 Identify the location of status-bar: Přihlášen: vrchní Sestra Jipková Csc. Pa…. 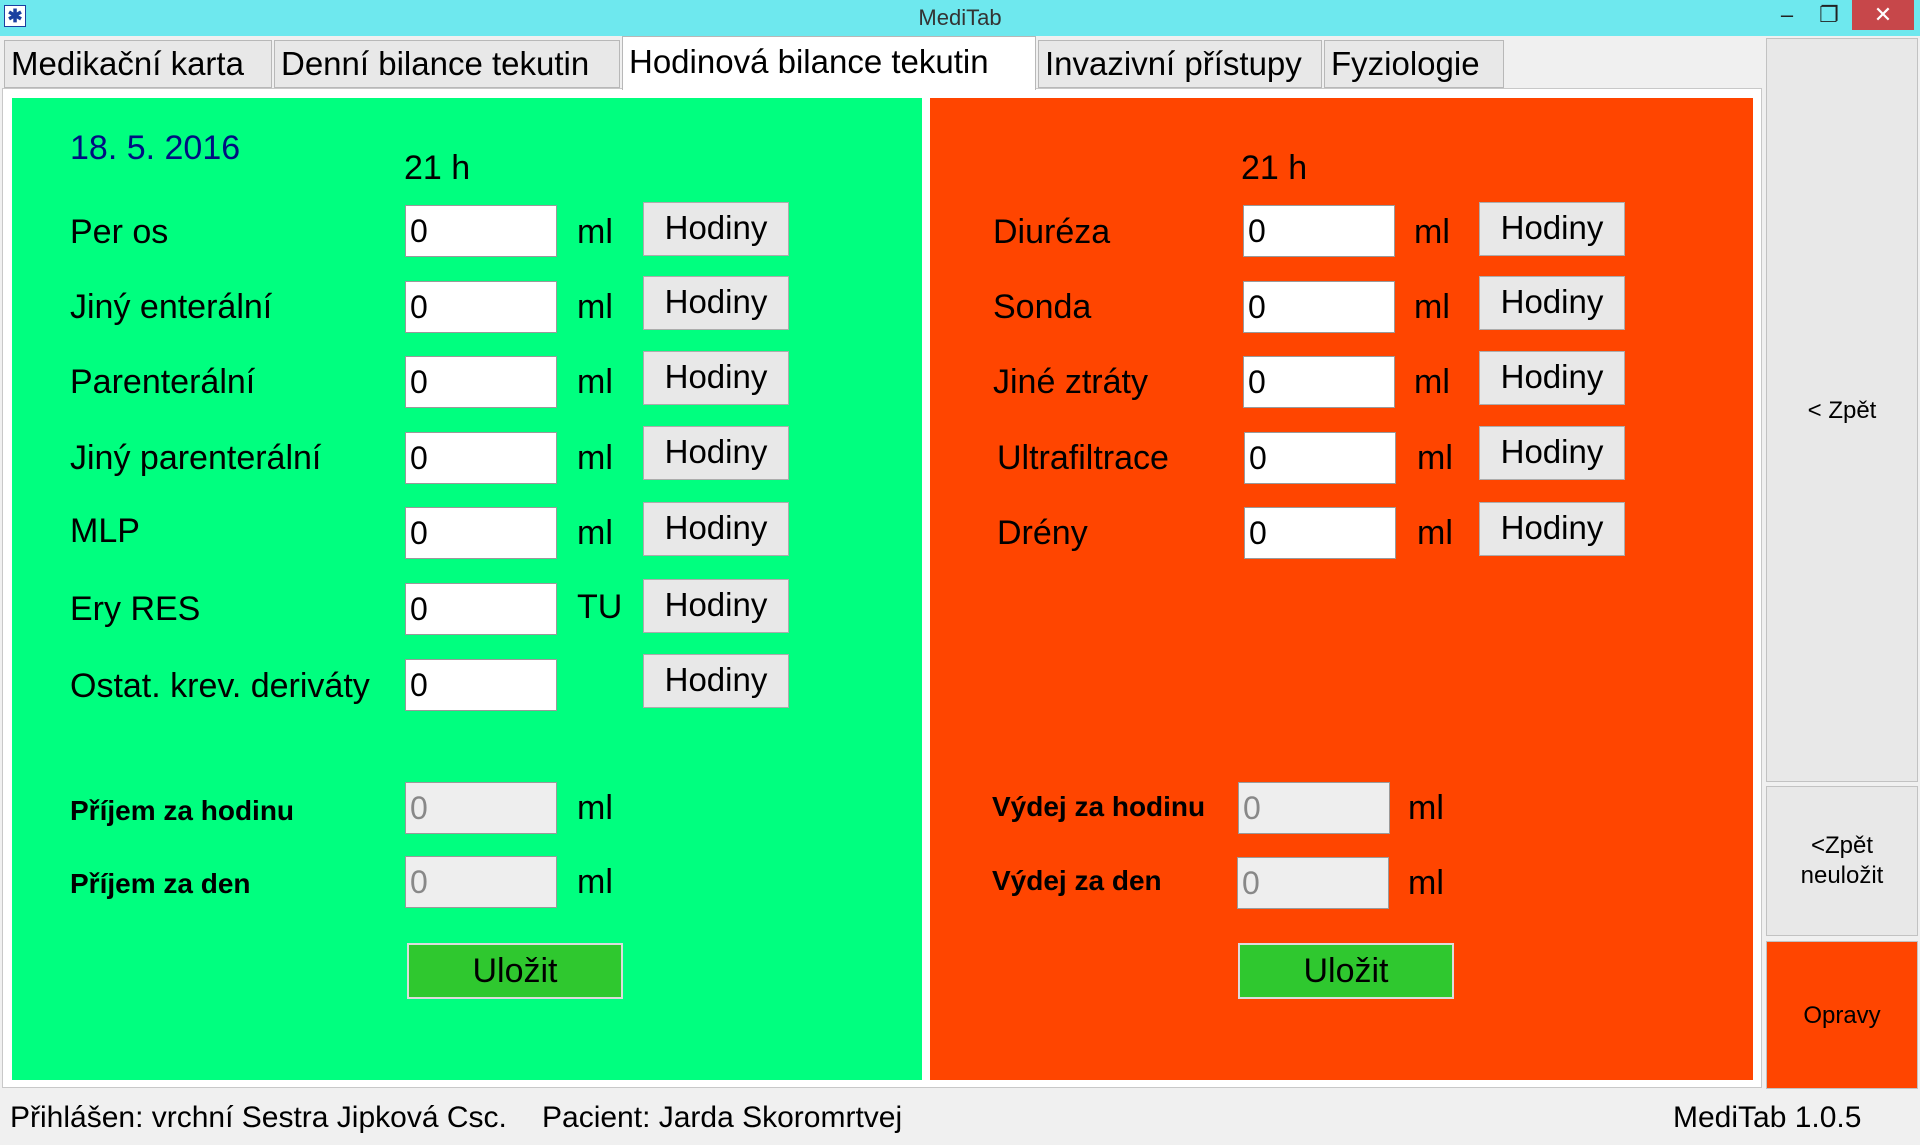
(960, 1118).